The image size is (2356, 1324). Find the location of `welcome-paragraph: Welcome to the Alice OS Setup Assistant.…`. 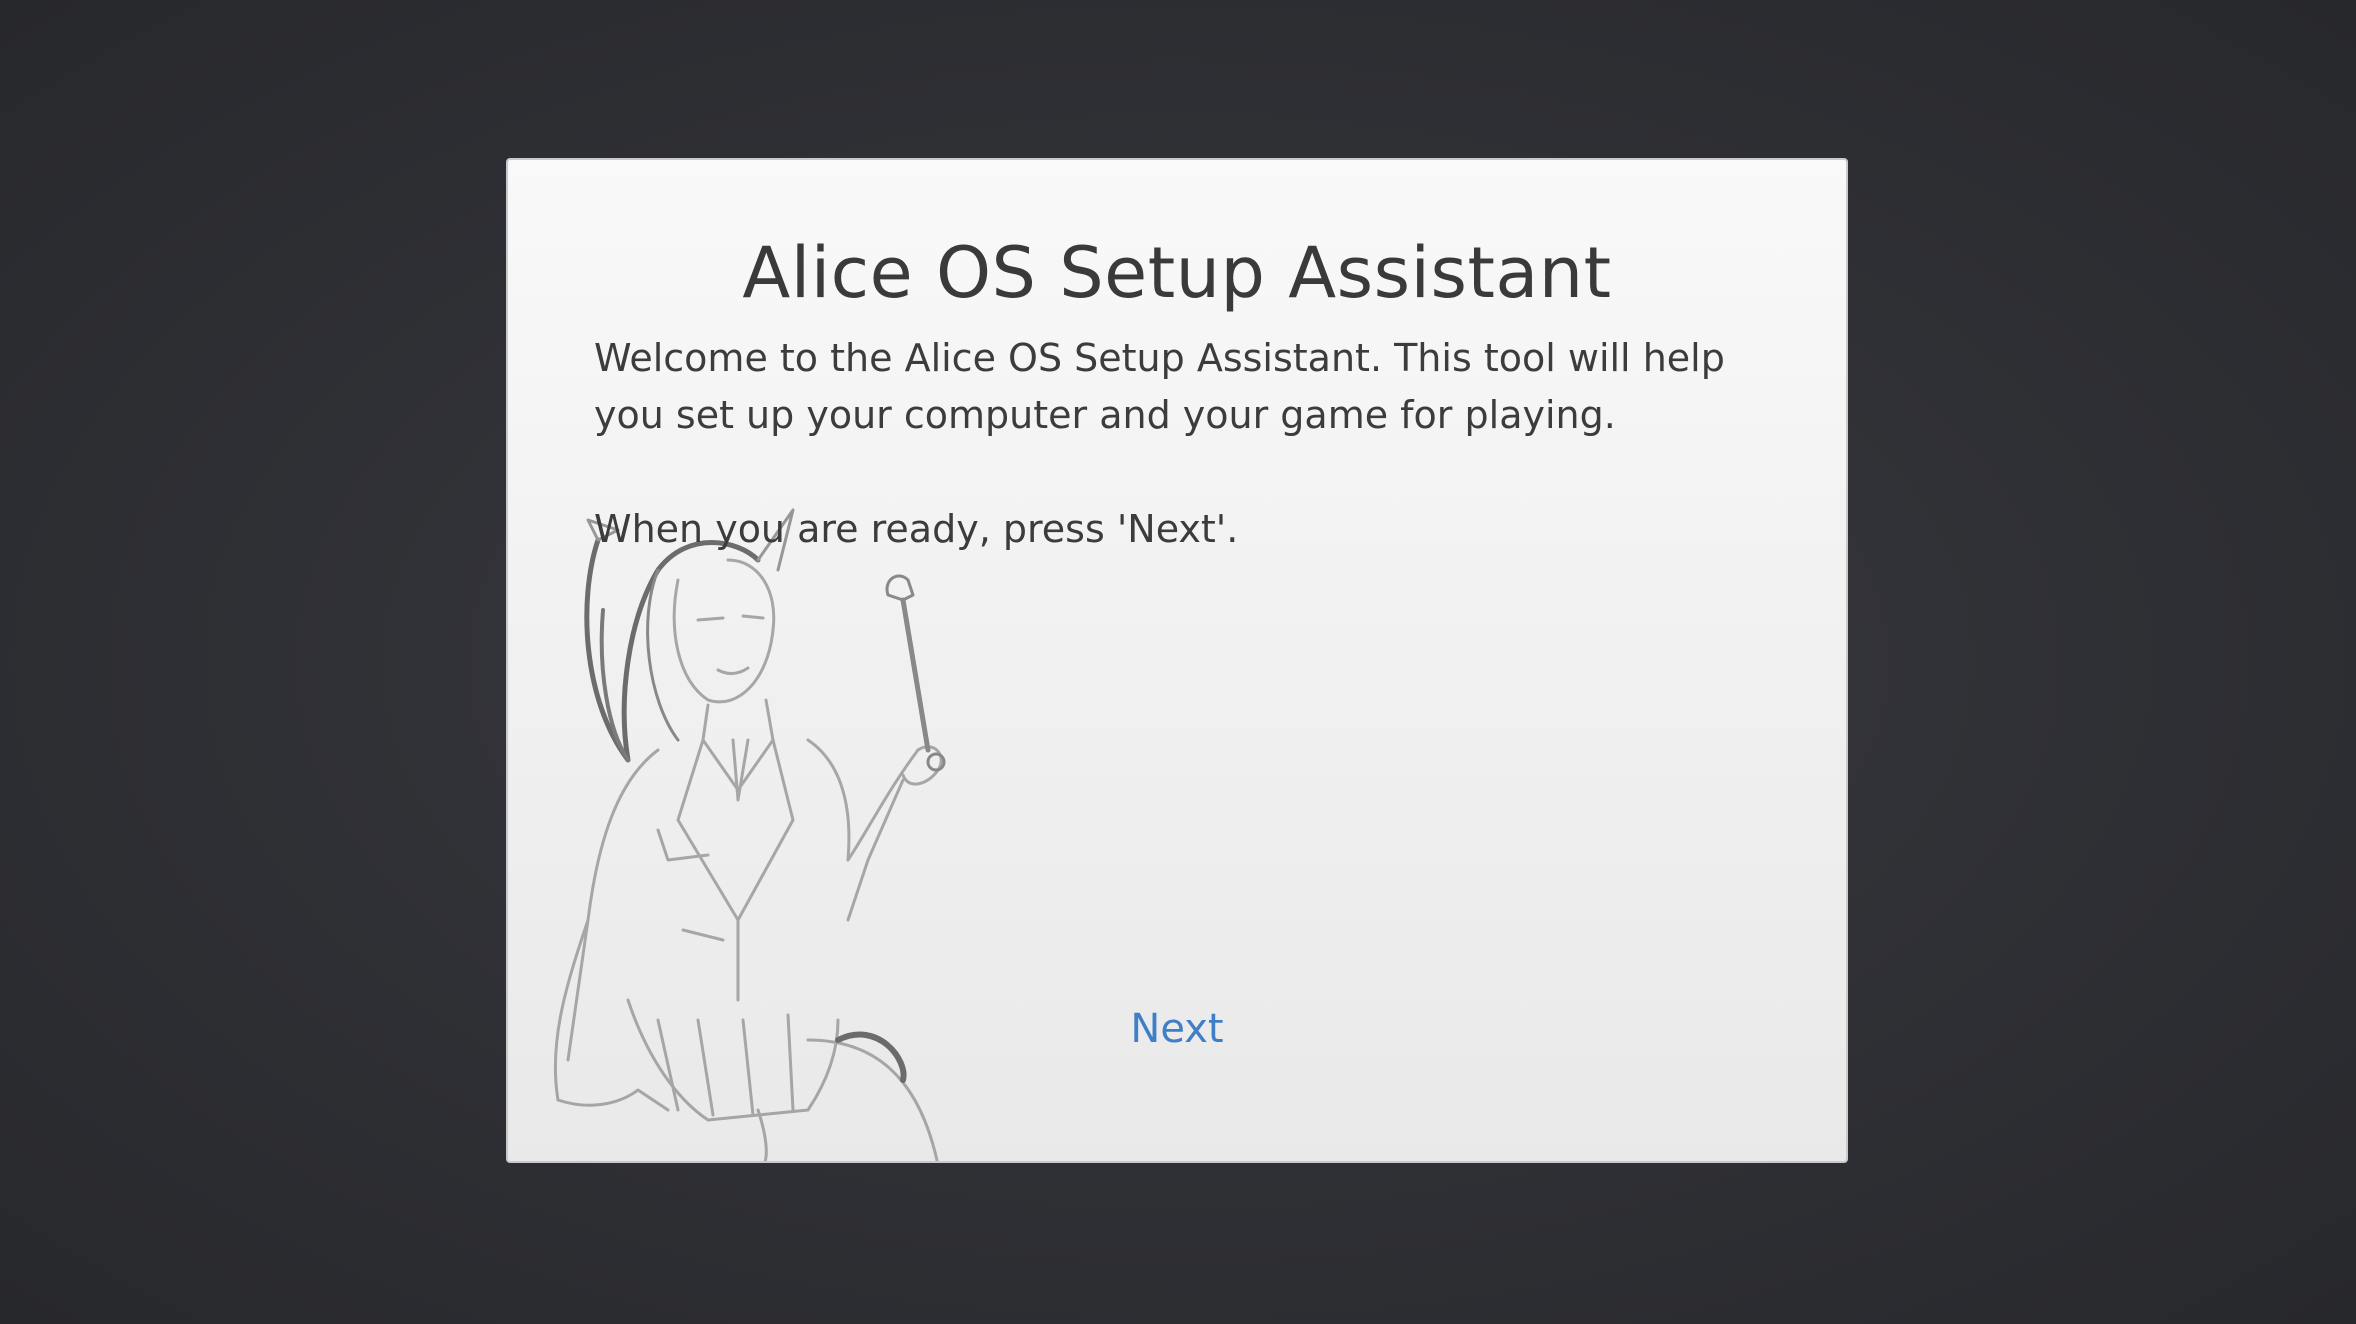

welcome-paragraph: Welcome to the Alice OS Setup Assistant.… is located at coordinates (1159, 386).